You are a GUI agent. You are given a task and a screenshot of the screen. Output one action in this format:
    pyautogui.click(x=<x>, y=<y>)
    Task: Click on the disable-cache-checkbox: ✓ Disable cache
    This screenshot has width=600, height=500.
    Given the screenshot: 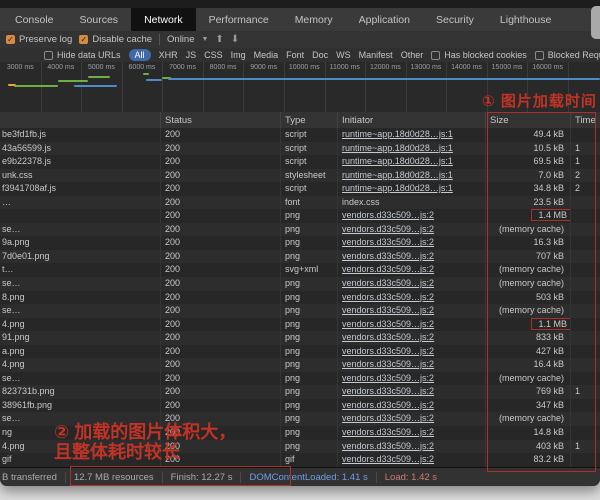 What is the action you would take?
    pyautogui.click(x=115, y=39)
    